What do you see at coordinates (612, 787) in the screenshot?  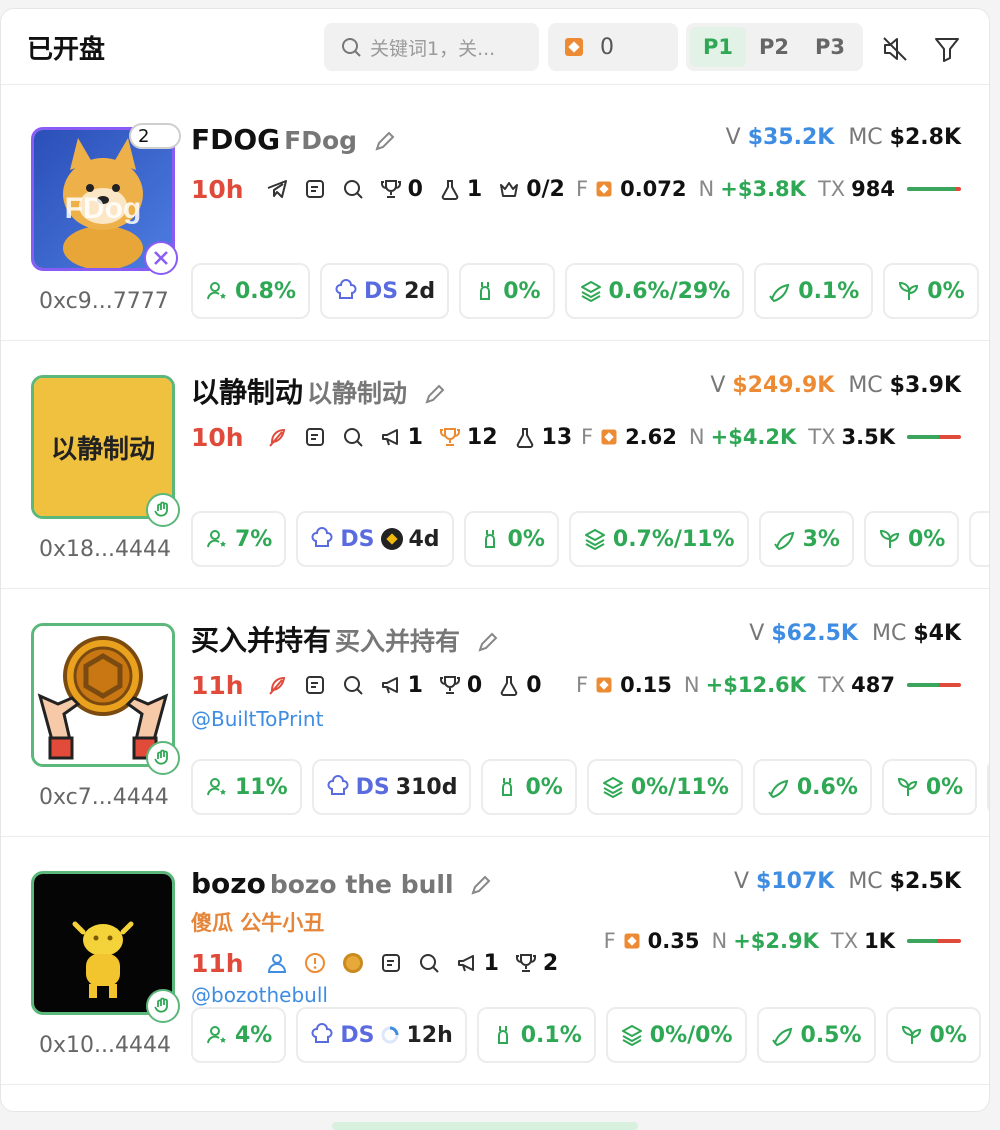 I see `layers-icon` at bounding box center [612, 787].